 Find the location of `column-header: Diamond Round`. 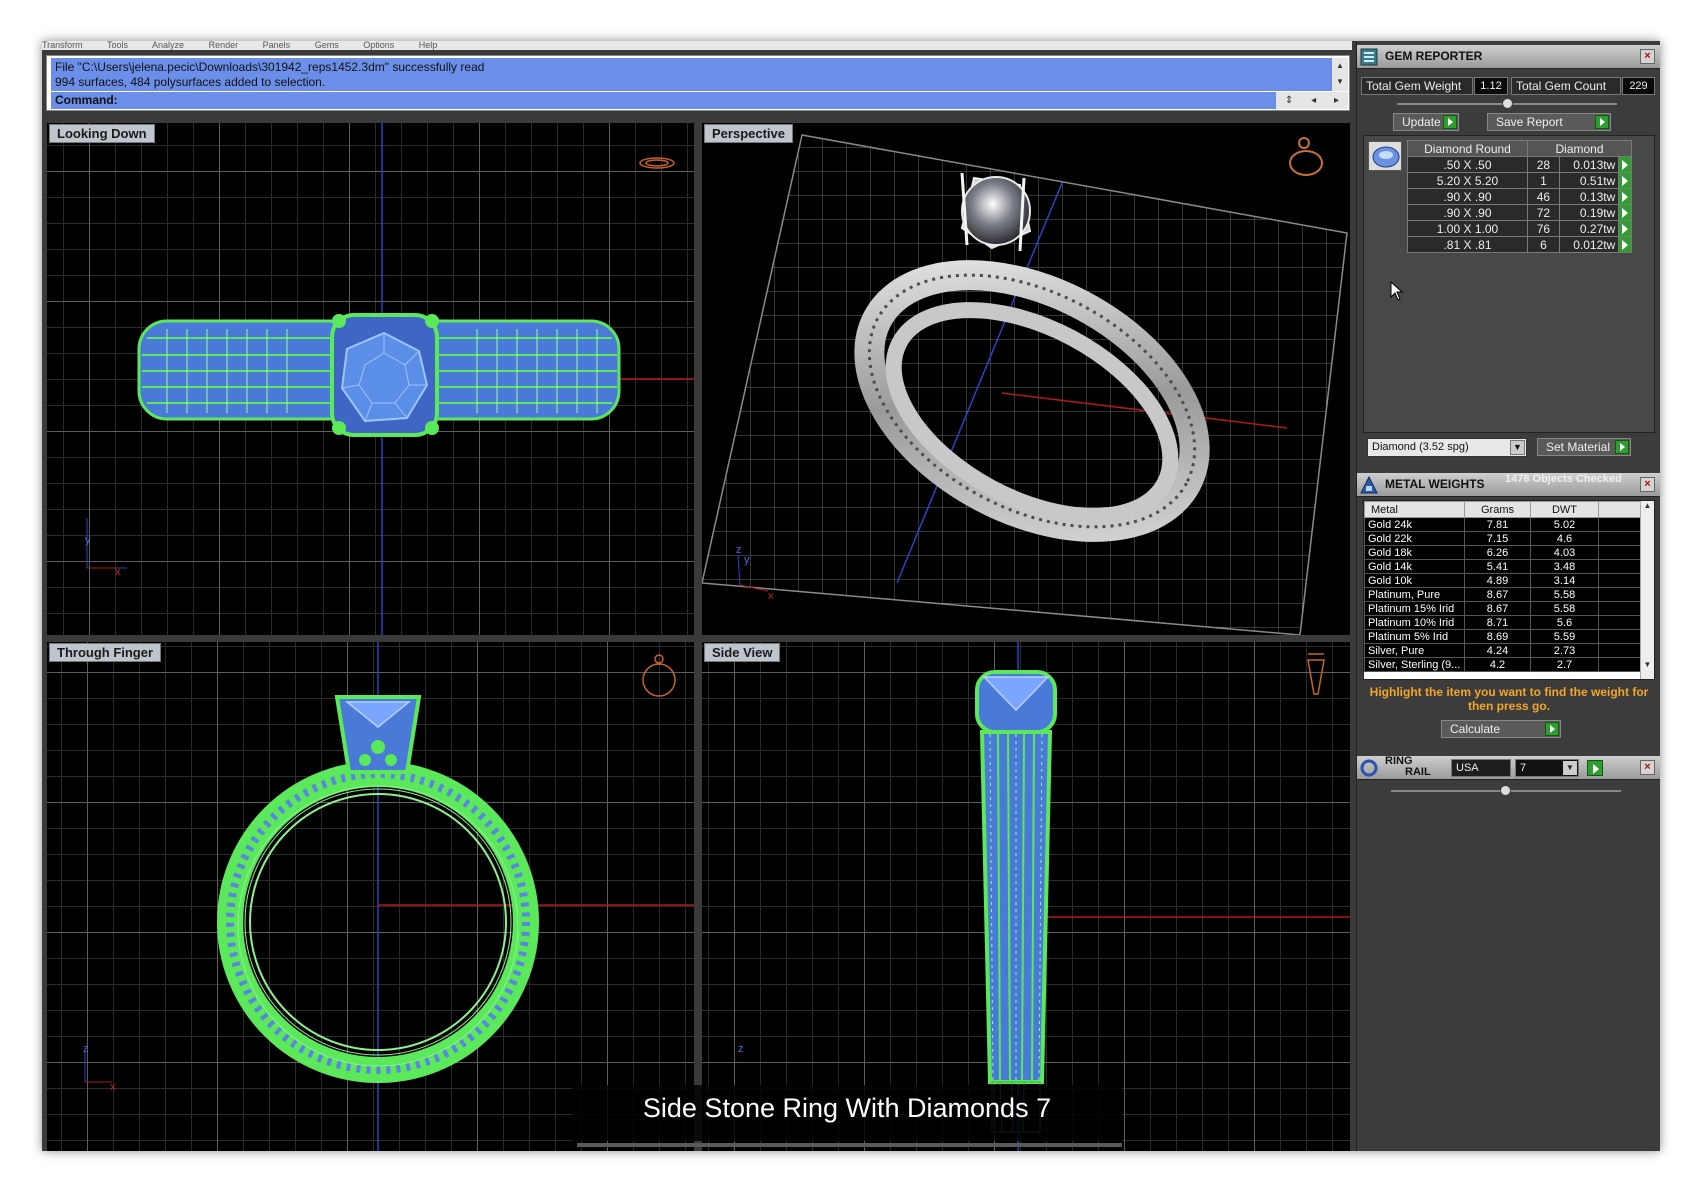

column-header: Diamond Round is located at coordinates (1467, 148).